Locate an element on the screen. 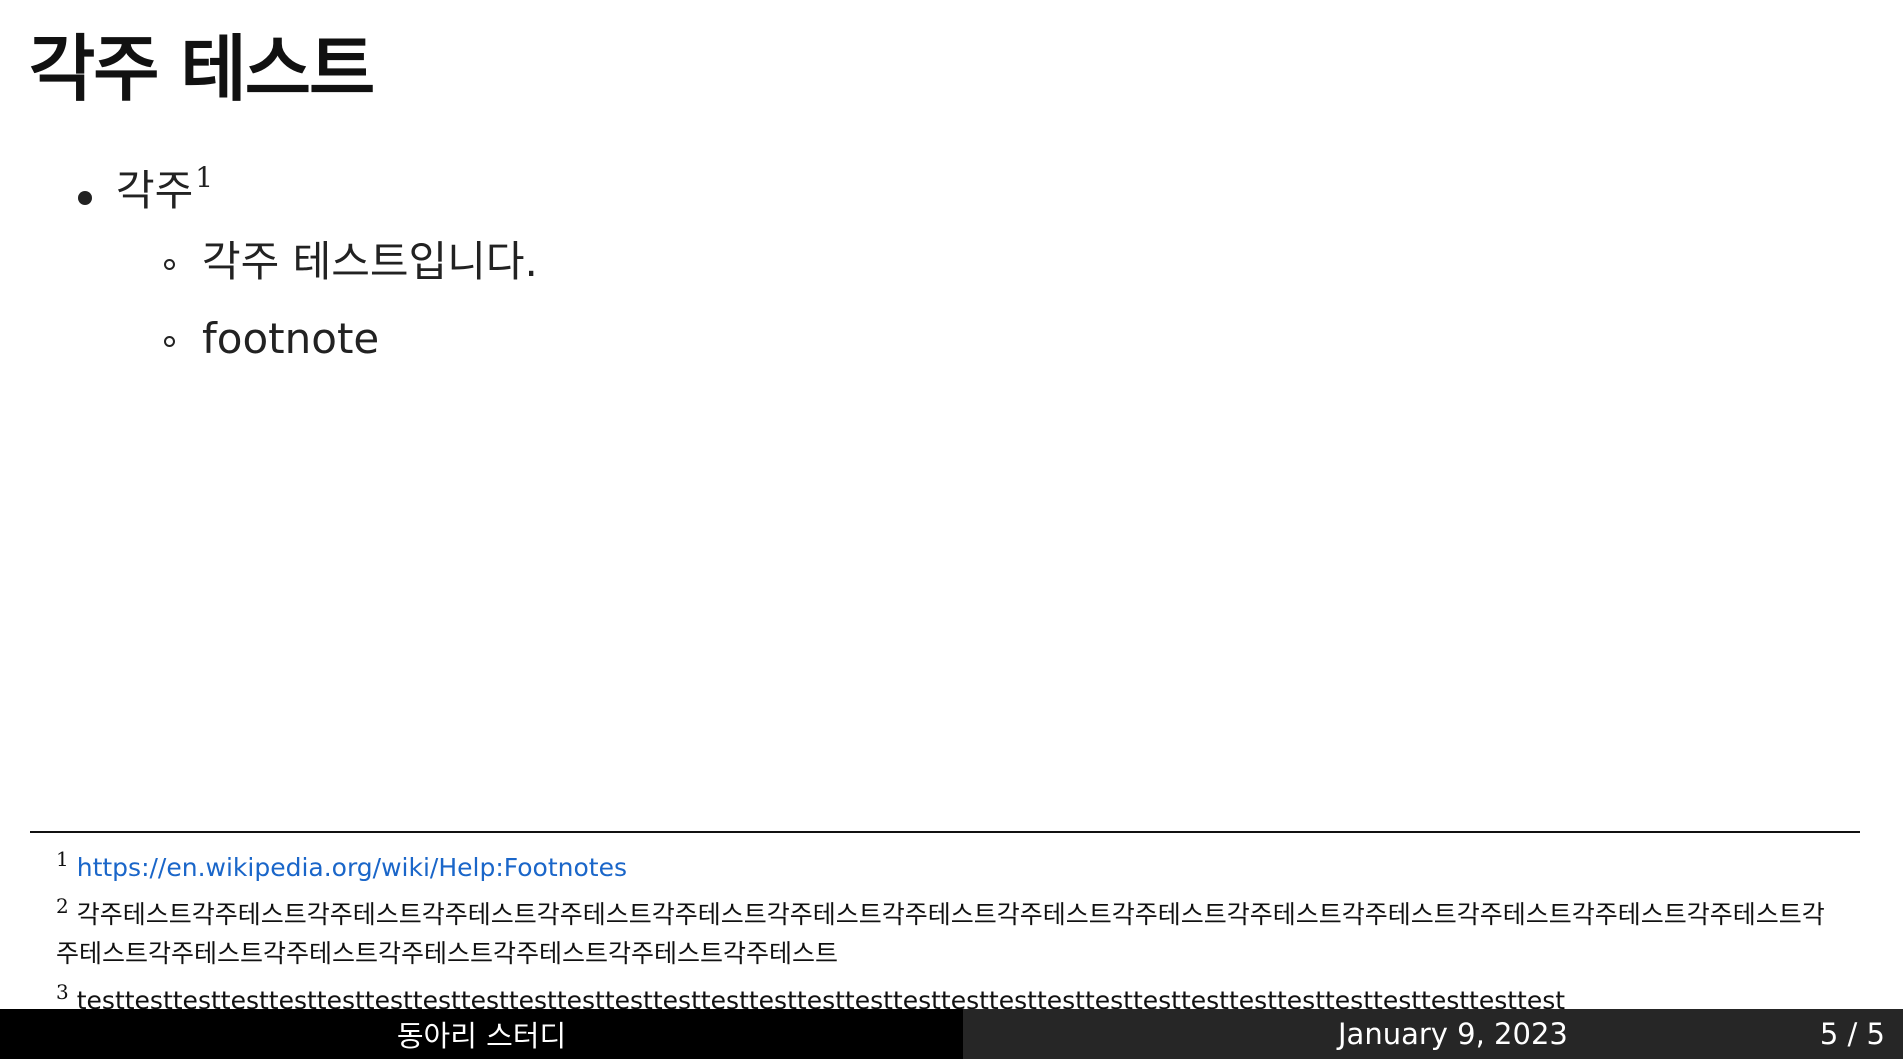 Image resolution: width=1903 pixels, height=1059 pixels. bullet-item: 각주1 각주 테스트입니다. footnote is located at coordinates (304, 263).